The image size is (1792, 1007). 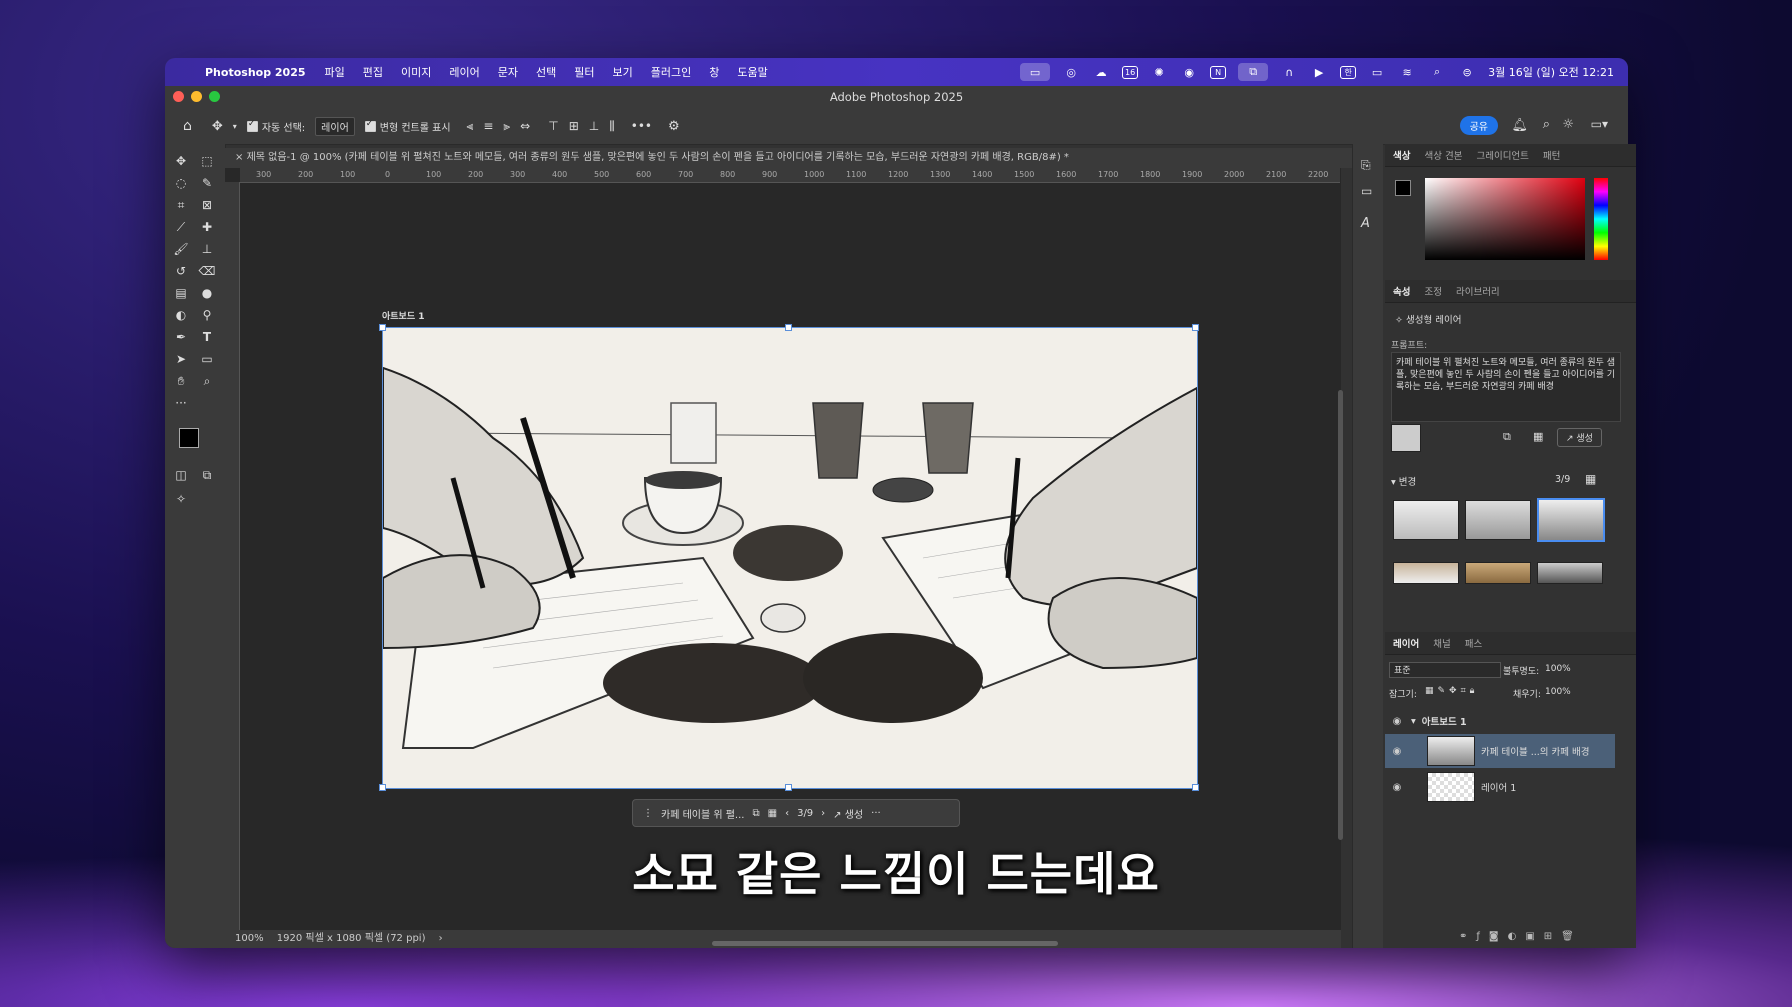 What do you see at coordinates (181, 249) in the screenshot?
I see `brush-tool-icon: 🖌︎` at bounding box center [181, 249].